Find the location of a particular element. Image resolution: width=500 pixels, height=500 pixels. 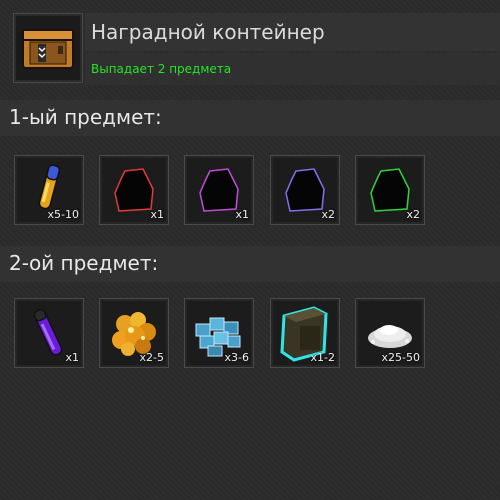

item-quantity: x5-10 is located at coordinates (63, 214).